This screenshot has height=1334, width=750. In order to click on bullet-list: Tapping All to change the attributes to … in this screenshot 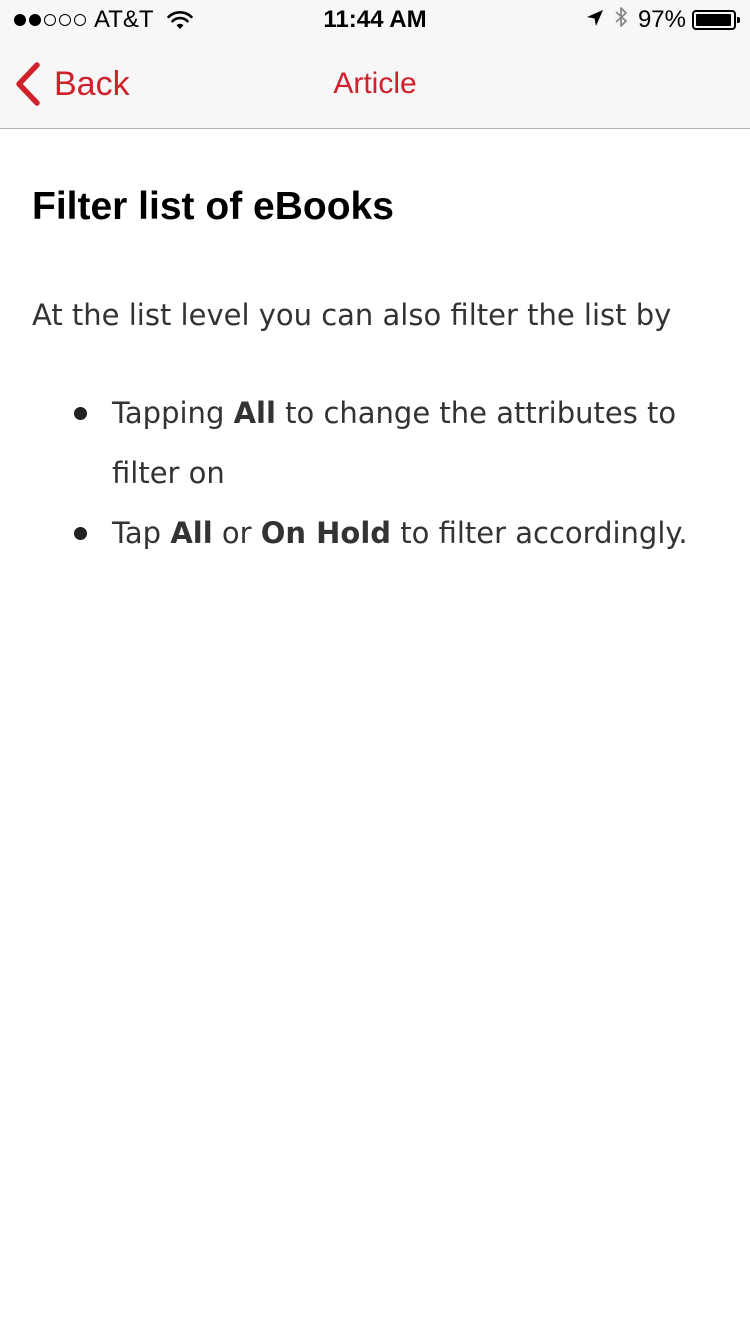, I will do `click(375, 473)`.